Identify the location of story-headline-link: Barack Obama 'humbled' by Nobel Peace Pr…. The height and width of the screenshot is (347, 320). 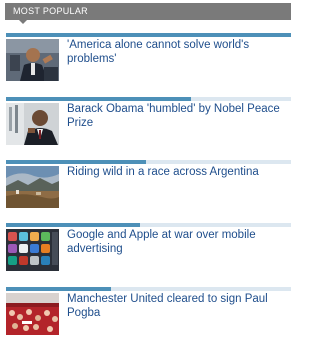
(178, 116).